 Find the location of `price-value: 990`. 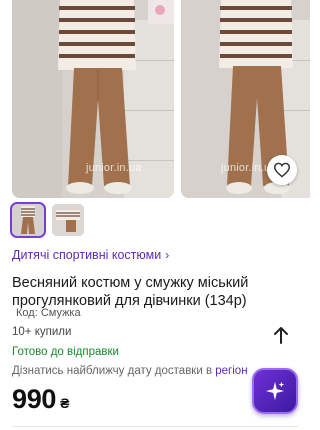

price-value: 990 is located at coordinates (34, 399).